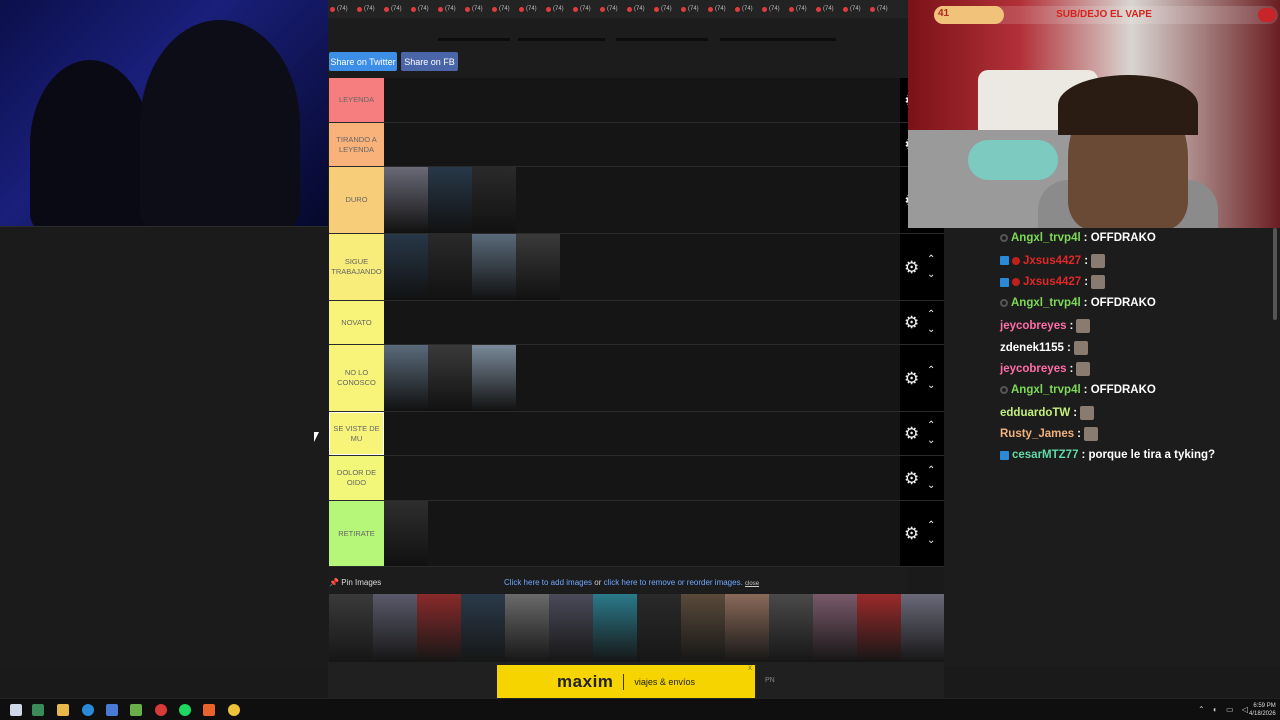  Describe the element at coordinates (752, 584) in the screenshot. I see `close-link: close` at that location.